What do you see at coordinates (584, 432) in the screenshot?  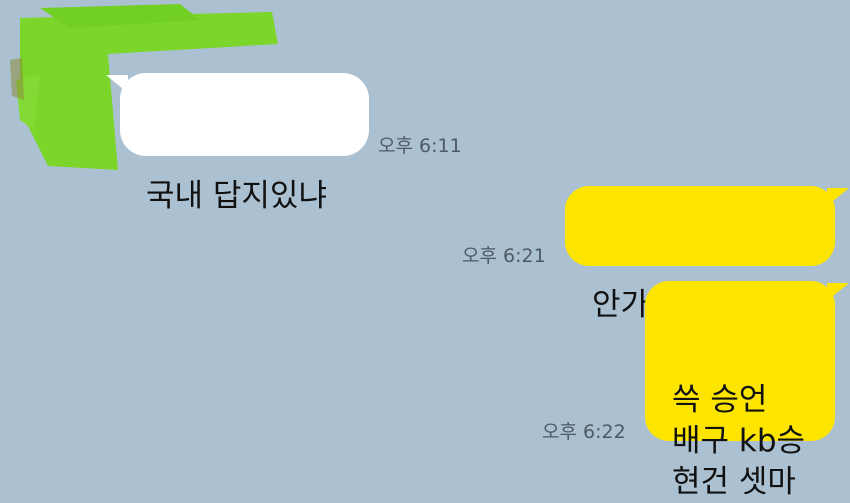 I see `message-timestamp: 오후 6:22` at bounding box center [584, 432].